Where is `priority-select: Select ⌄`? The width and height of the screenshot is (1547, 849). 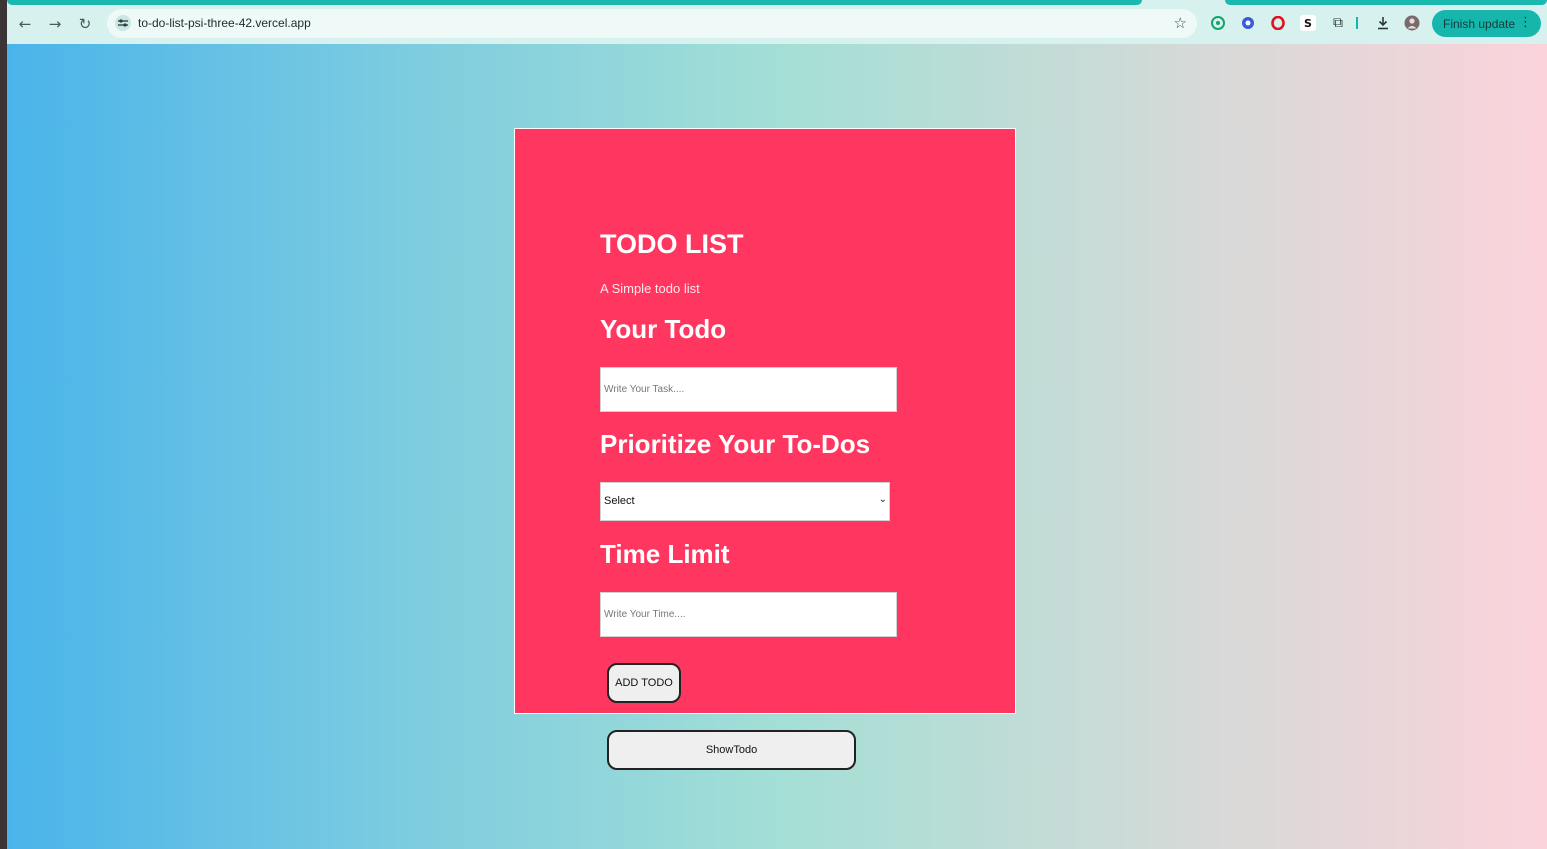 priority-select: Select ⌄ is located at coordinates (745, 501).